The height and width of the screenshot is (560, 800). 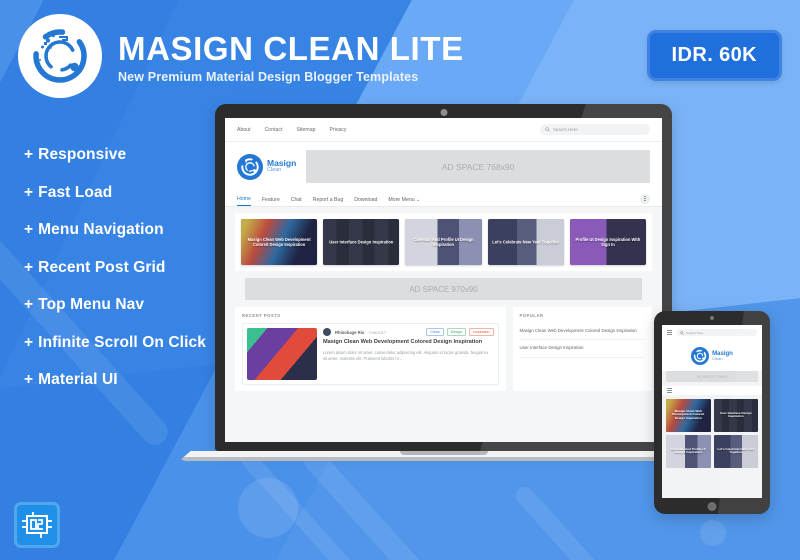 What do you see at coordinates (682, 332) in the screenshot?
I see `search-icon` at bounding box center [682, 332].